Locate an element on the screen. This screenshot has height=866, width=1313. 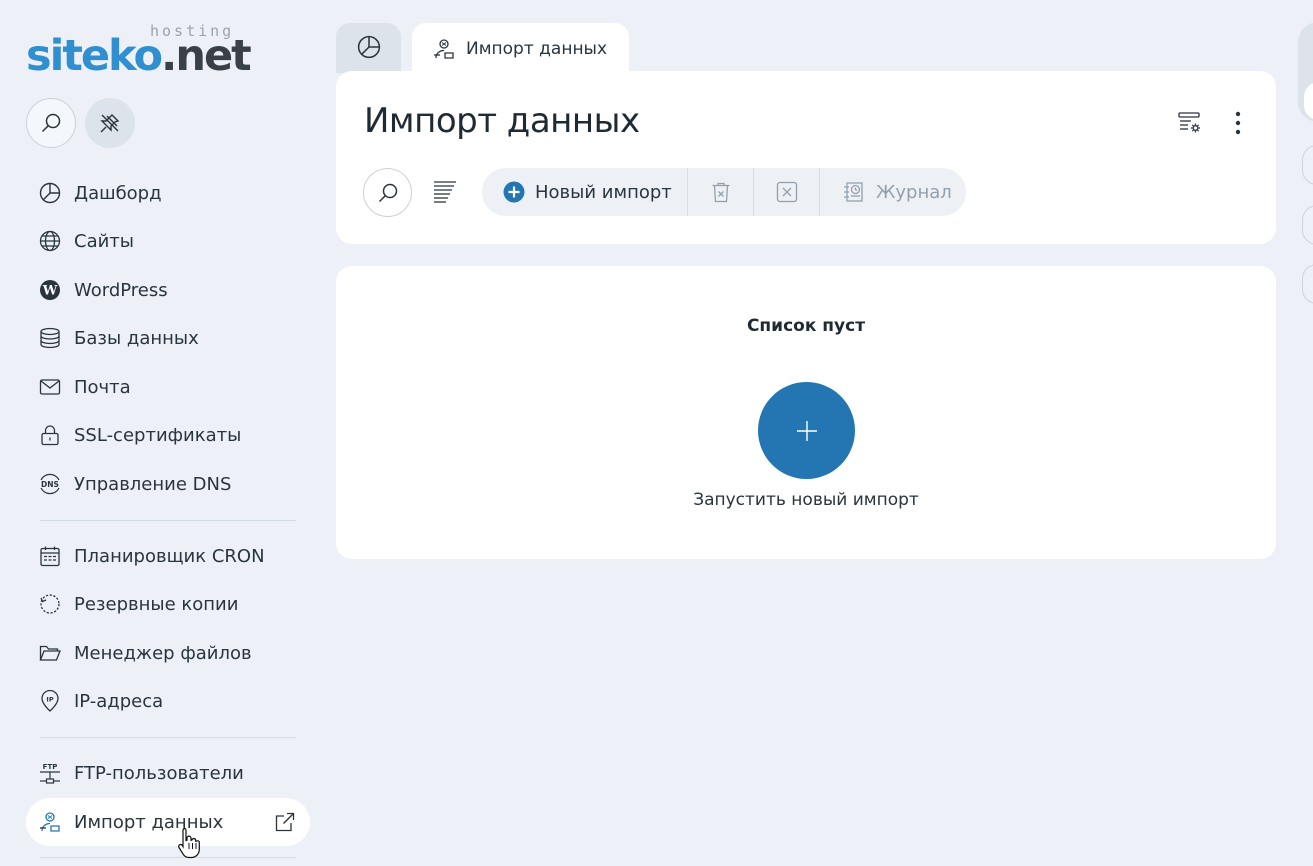
sidebar-item-backups: Резервные копии is located at coordinates (168, 604).